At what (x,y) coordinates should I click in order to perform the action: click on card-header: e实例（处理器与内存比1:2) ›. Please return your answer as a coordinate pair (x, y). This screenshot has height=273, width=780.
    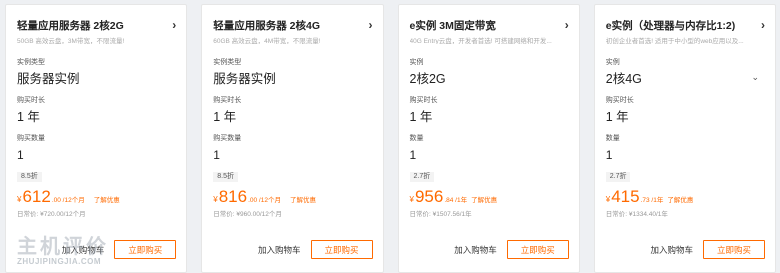
    Looking at the image, I should click on (685, 25).